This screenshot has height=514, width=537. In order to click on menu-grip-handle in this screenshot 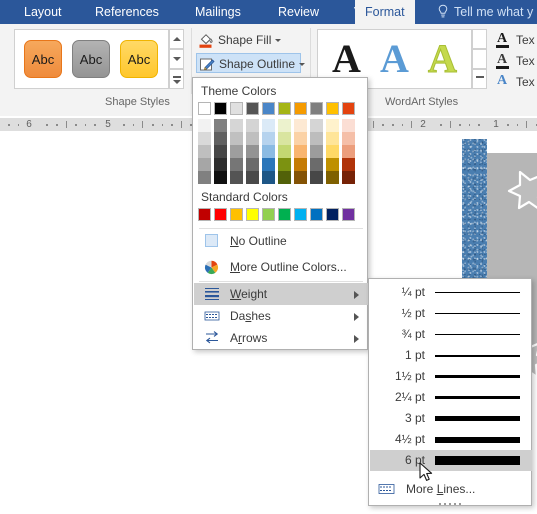, I will do `click(451, 503)`.